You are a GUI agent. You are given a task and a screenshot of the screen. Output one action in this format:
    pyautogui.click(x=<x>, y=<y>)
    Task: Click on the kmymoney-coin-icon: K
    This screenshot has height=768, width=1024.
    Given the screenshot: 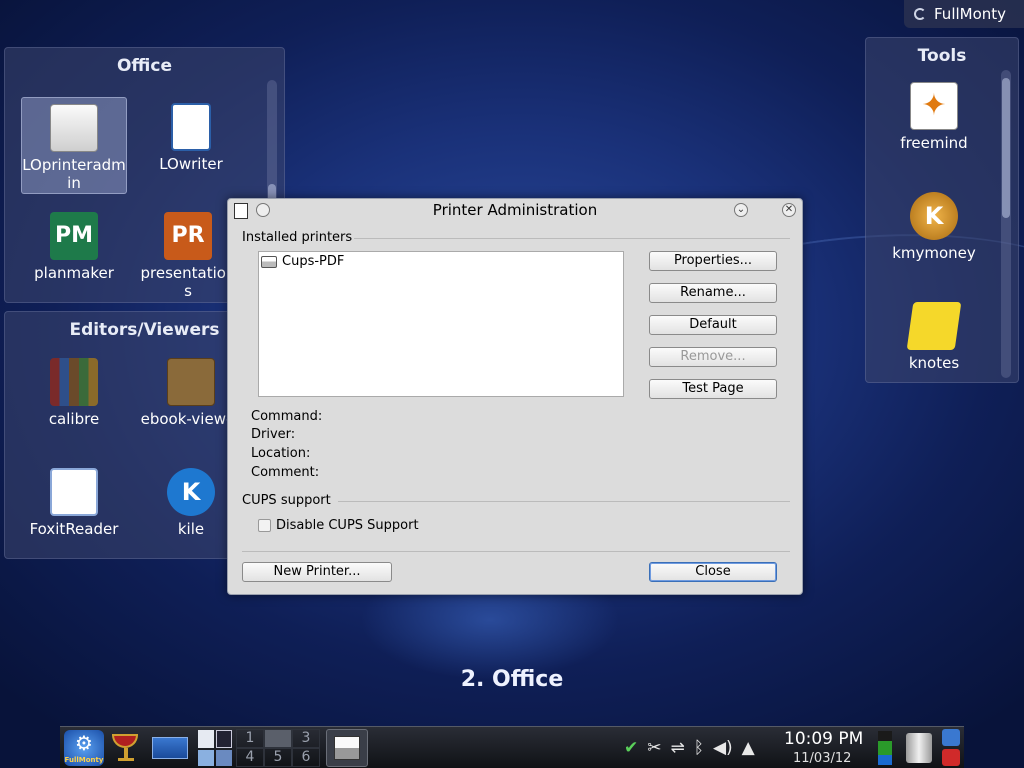 What is the action you would take?
    pyautogui.click(x=934, y=216)
    